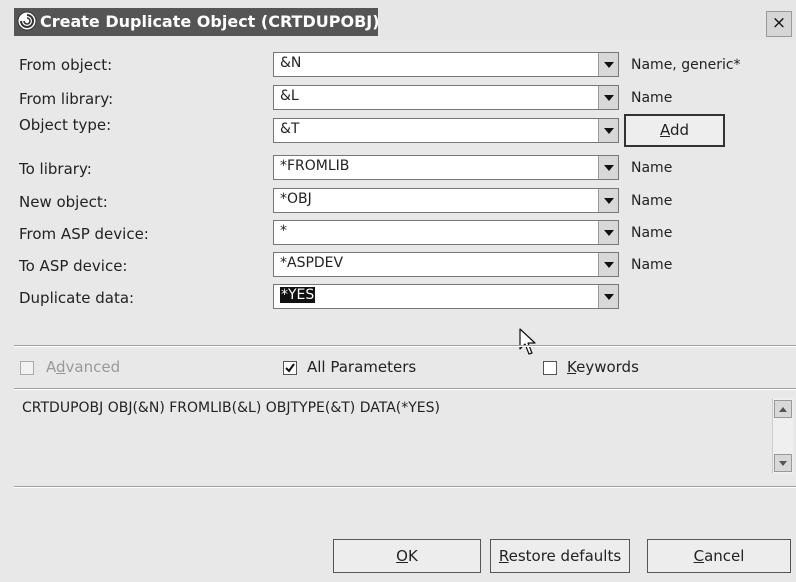 This screenshot has width=796, height=582. What do you see at coordinates (61, 367) in the screenshot?
I see `advanced-label-mnemonic: d` at bounding box center [61, 367].